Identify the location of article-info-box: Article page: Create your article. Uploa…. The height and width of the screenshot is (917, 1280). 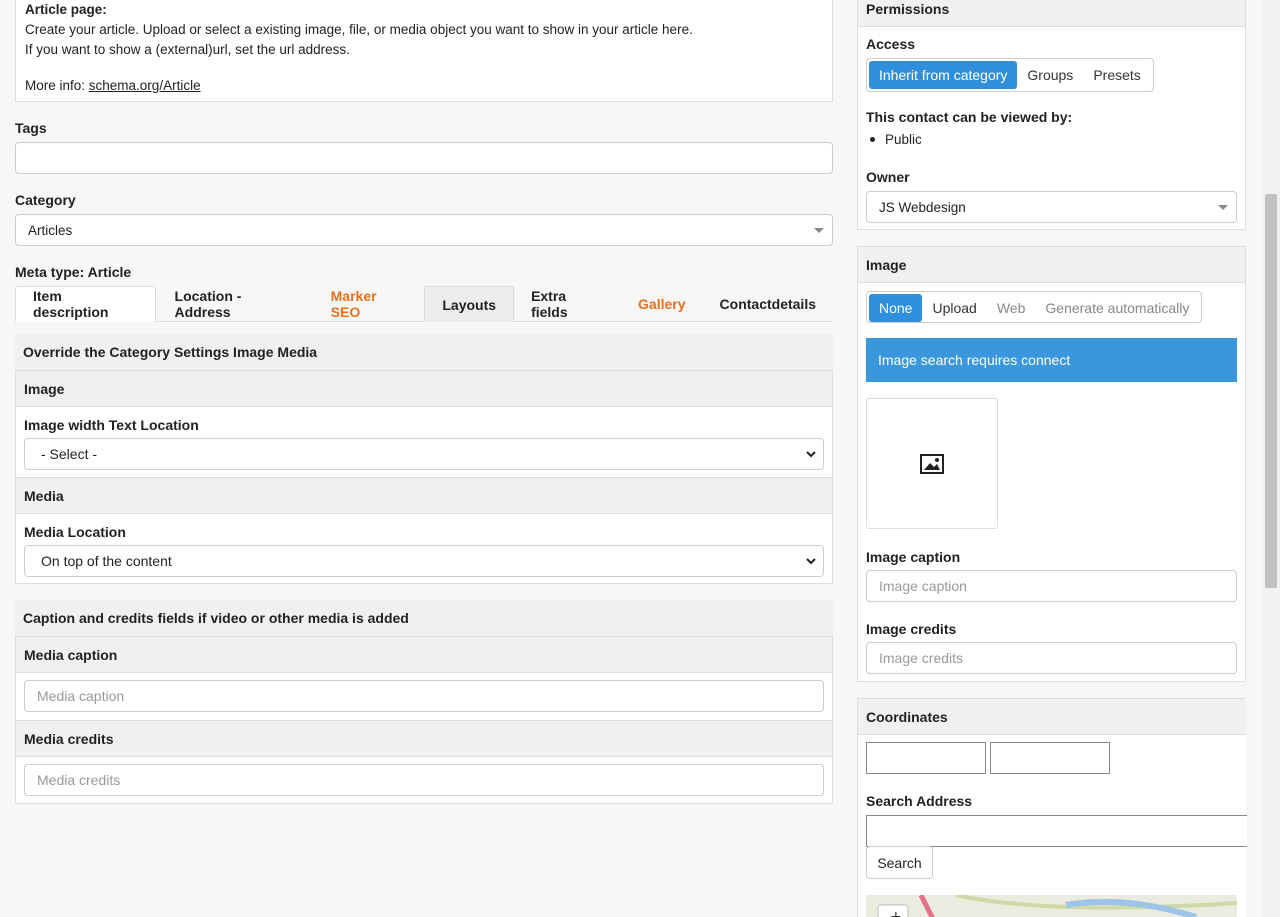
(424, 51).